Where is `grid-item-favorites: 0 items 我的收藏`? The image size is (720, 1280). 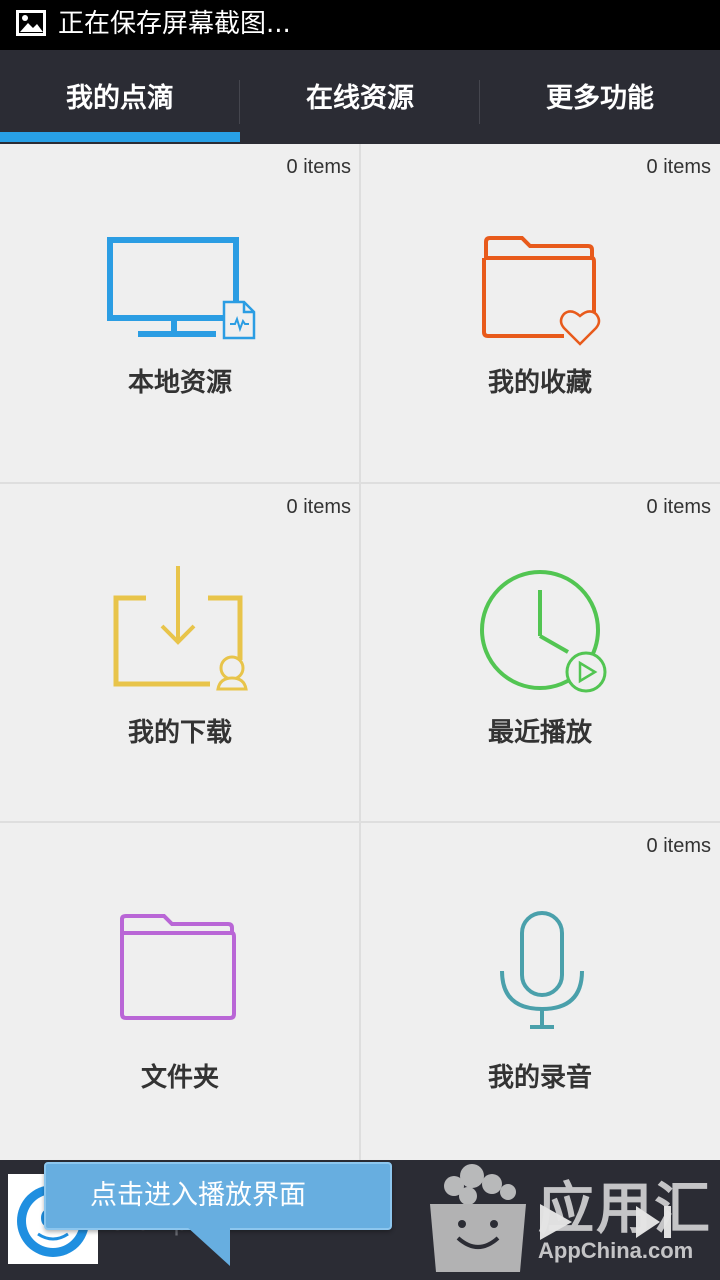 grid-item-favorites: 0 items 我的收藏 is located at coordinates (540, 313).